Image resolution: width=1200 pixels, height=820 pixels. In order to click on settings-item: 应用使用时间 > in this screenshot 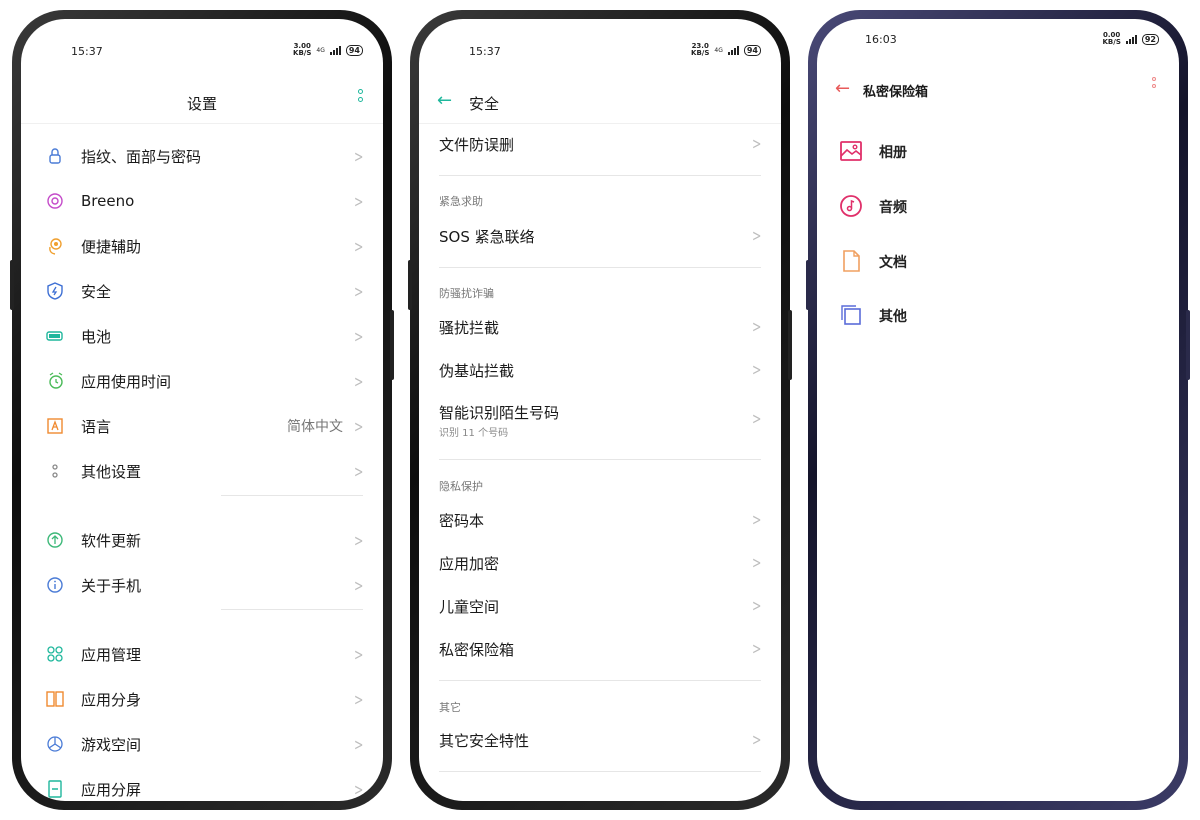, I will do `click(202, 381)`.